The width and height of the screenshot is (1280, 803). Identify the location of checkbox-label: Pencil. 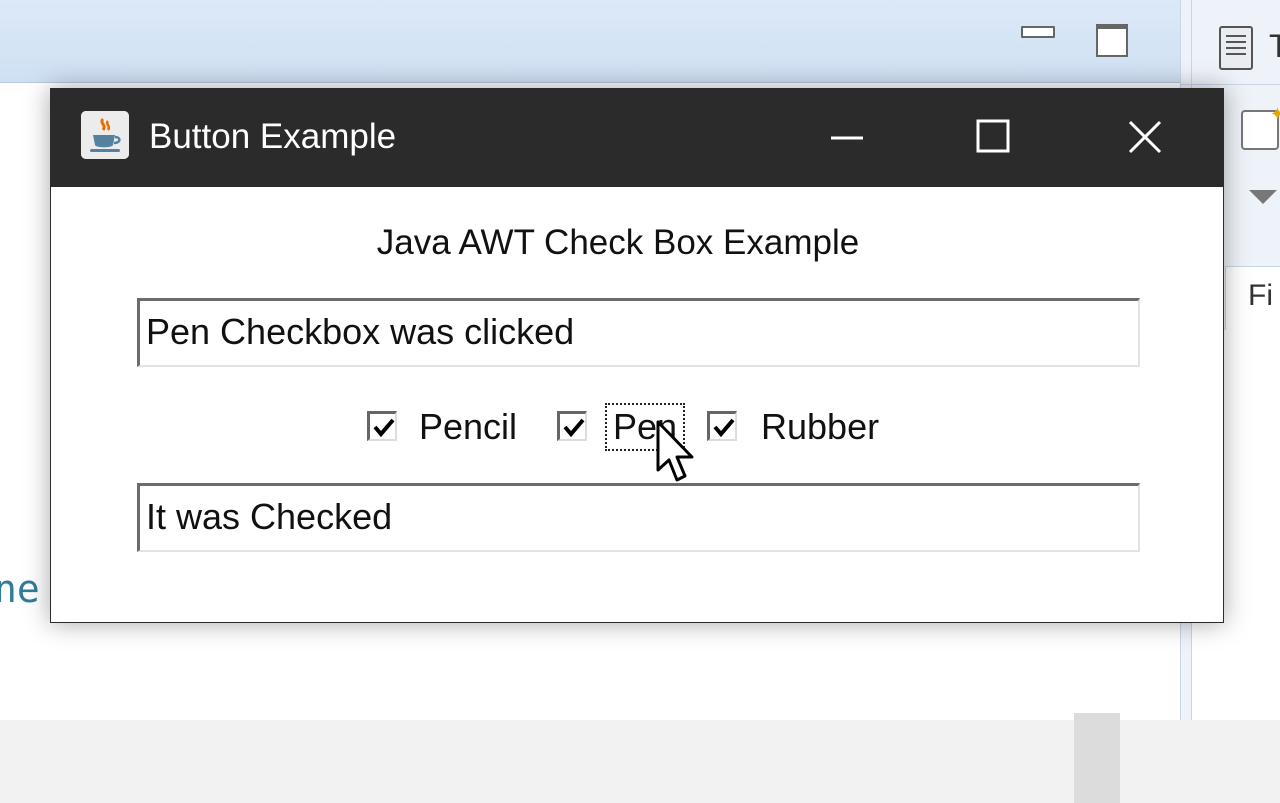
(468, 427).